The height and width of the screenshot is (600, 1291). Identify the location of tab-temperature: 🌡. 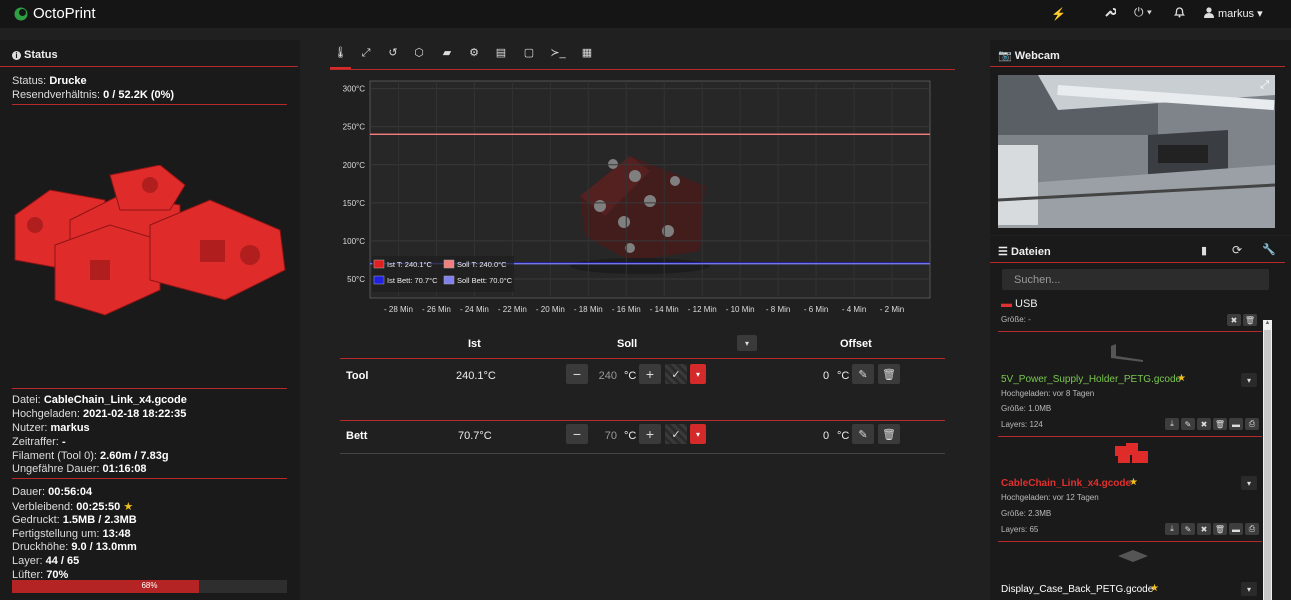
(340, 55).